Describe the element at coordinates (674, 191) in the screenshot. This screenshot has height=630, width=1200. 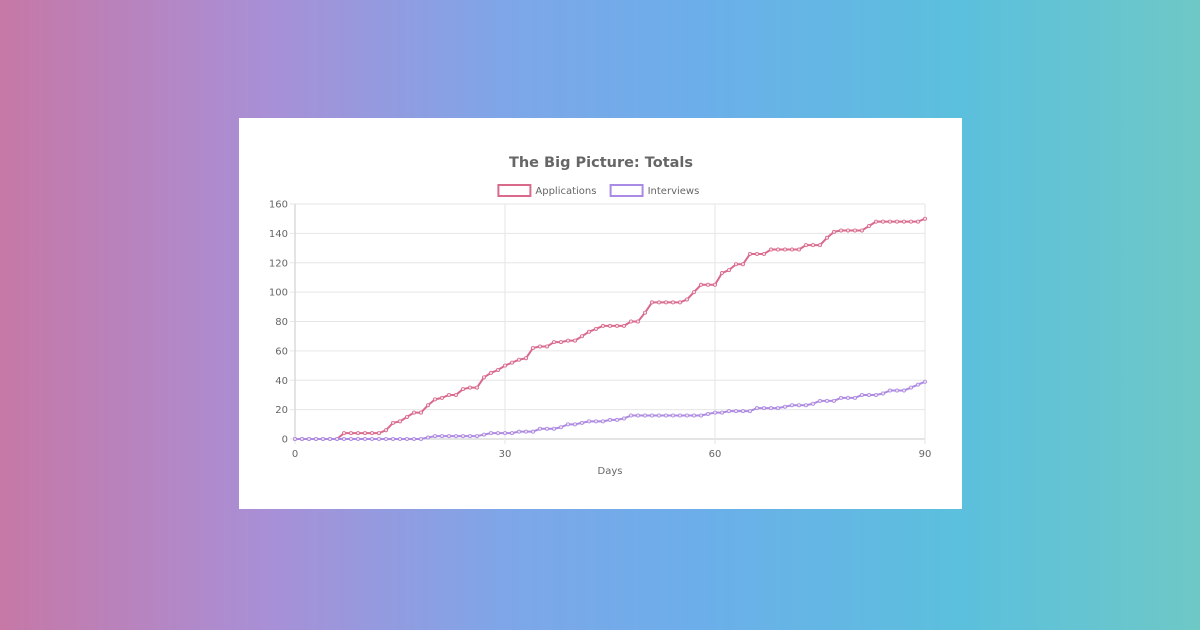
I see `legend-label-interviews: Interviews` at that location.